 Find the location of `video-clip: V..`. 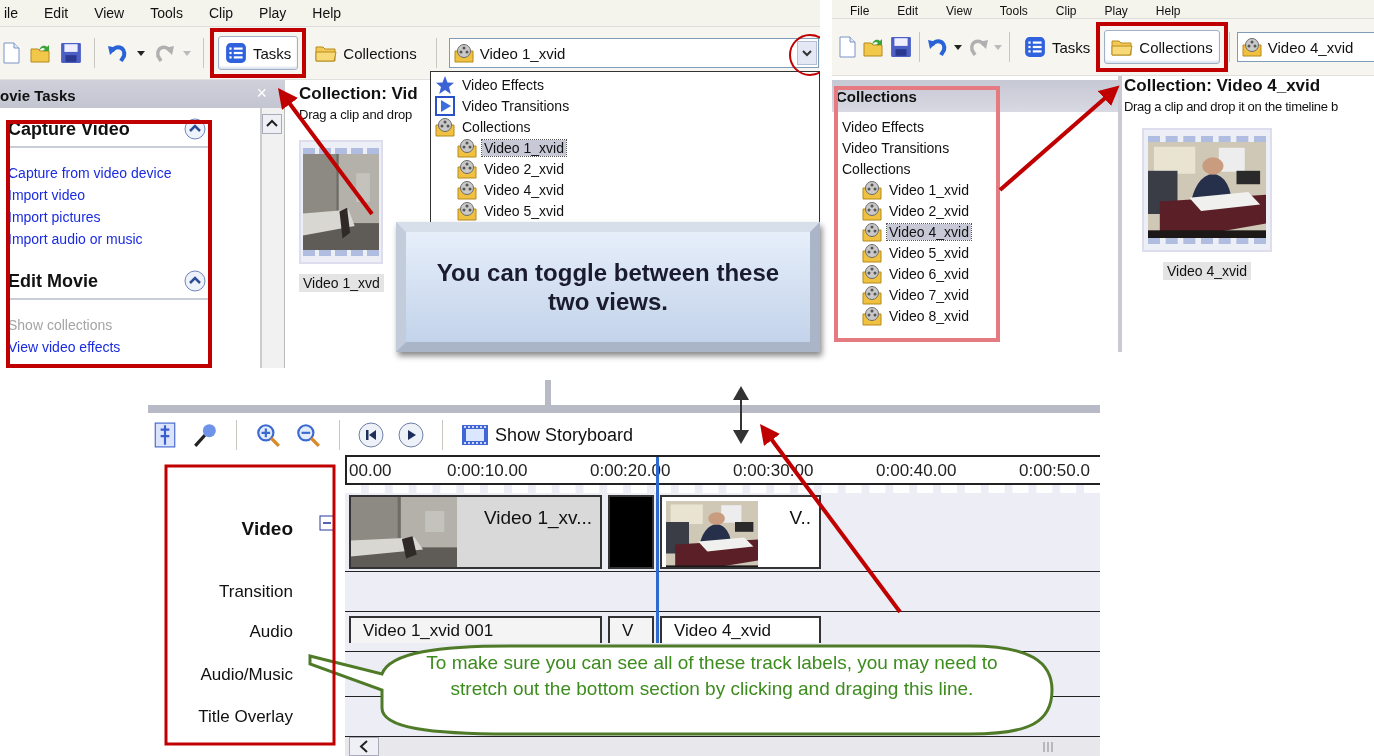

video-clip: V.. is located at coordinates (740, 532).